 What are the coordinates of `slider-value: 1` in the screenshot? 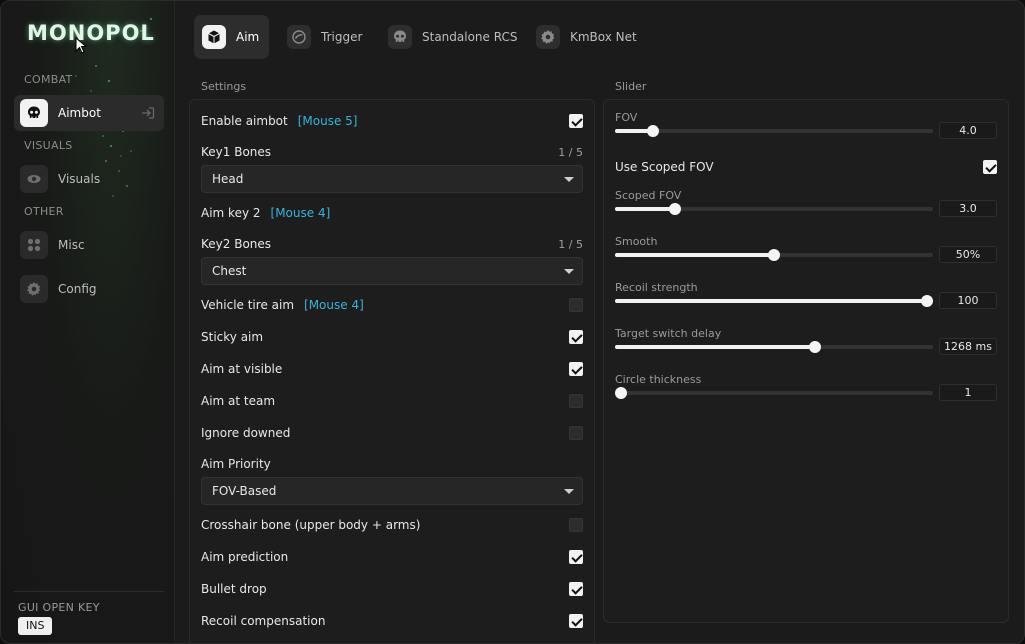 It's located at (968, 392).